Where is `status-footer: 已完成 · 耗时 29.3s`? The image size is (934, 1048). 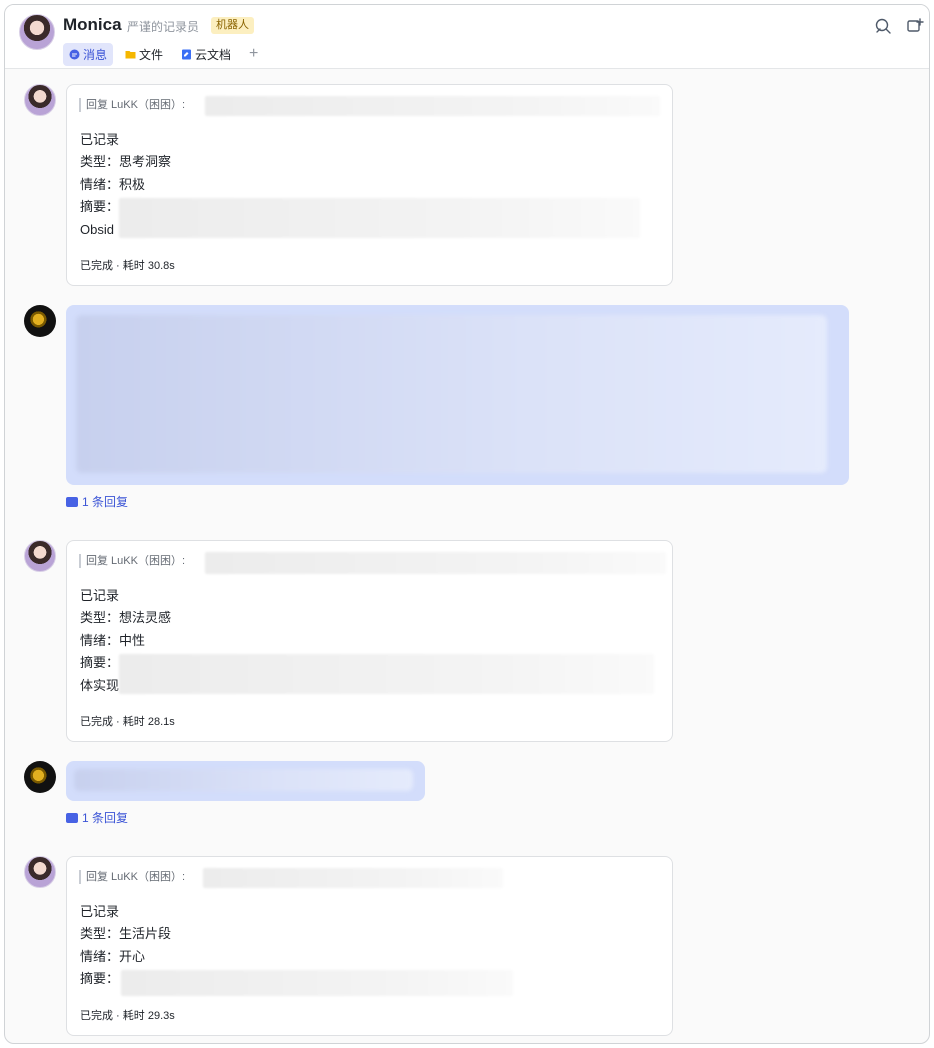 status-footer: 已完成 · 耗时 29.3s is located at coordinates (127, 1016).